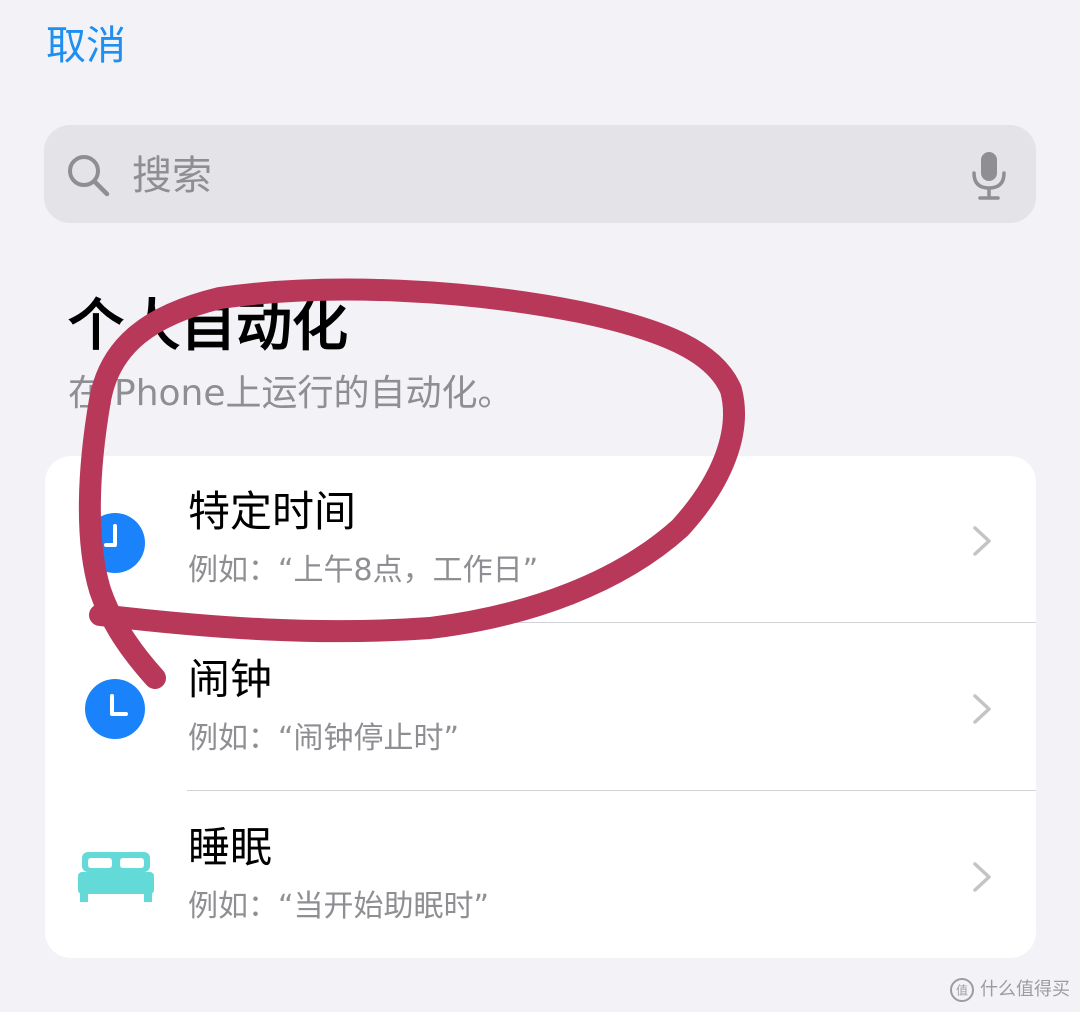  Describe the element at coordinates (363, 570) in the screenshot. I see `list-item-subtitle: 例如：“上午8点，工作日”` at that location.